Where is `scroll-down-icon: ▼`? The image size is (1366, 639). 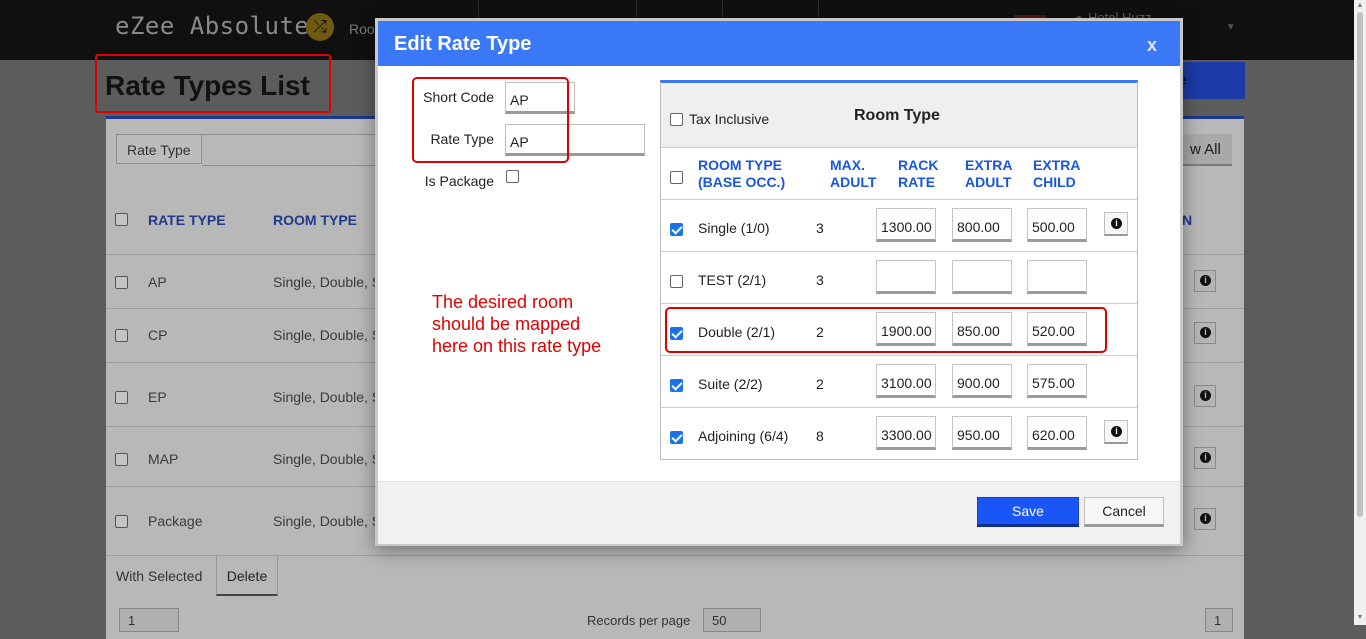 scroll-down-icon: ▼ is located at coordinates (1360, 617).